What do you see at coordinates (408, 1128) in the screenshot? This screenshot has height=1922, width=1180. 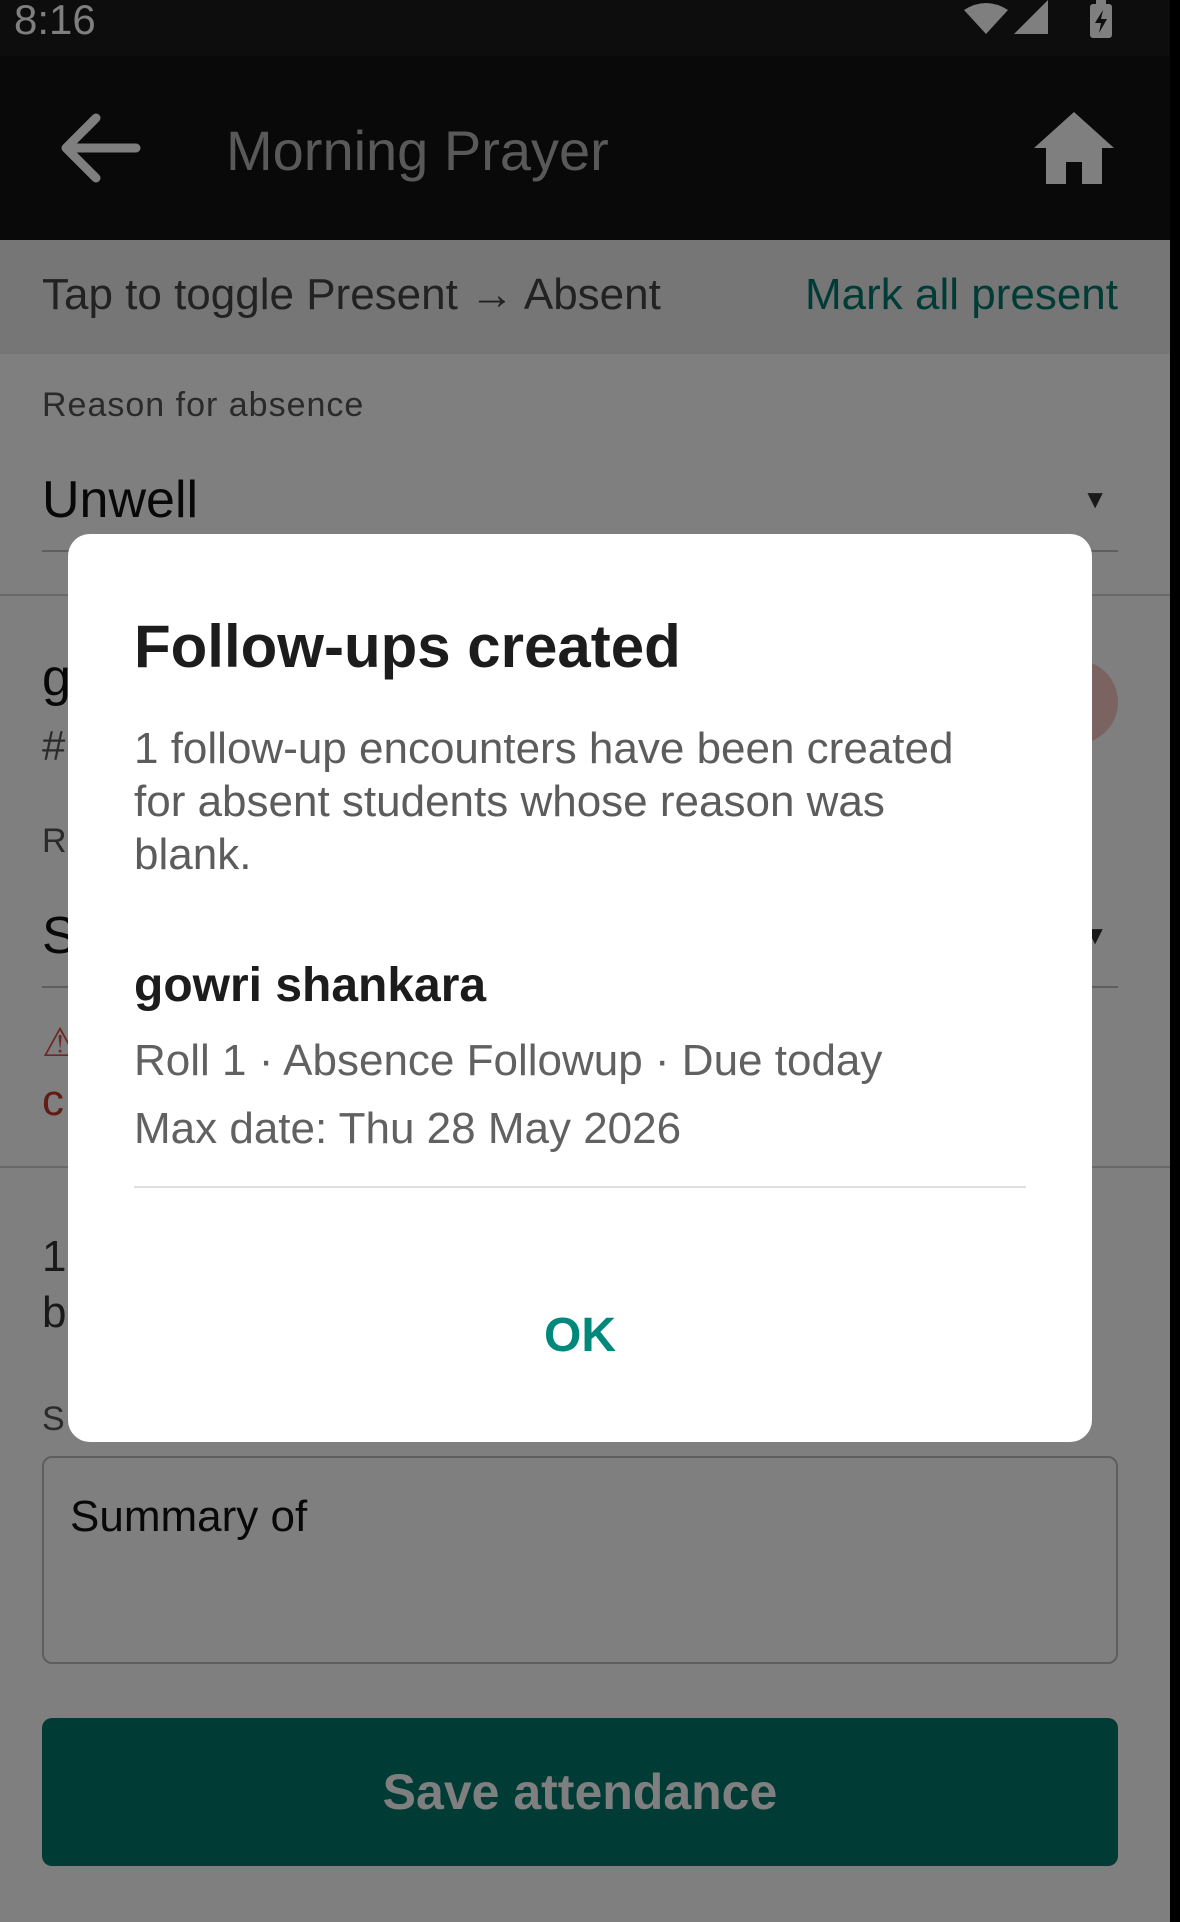 I see `followup-max-date: Max date: Thu 28 May 2026` at bounding box center [408, 1128].